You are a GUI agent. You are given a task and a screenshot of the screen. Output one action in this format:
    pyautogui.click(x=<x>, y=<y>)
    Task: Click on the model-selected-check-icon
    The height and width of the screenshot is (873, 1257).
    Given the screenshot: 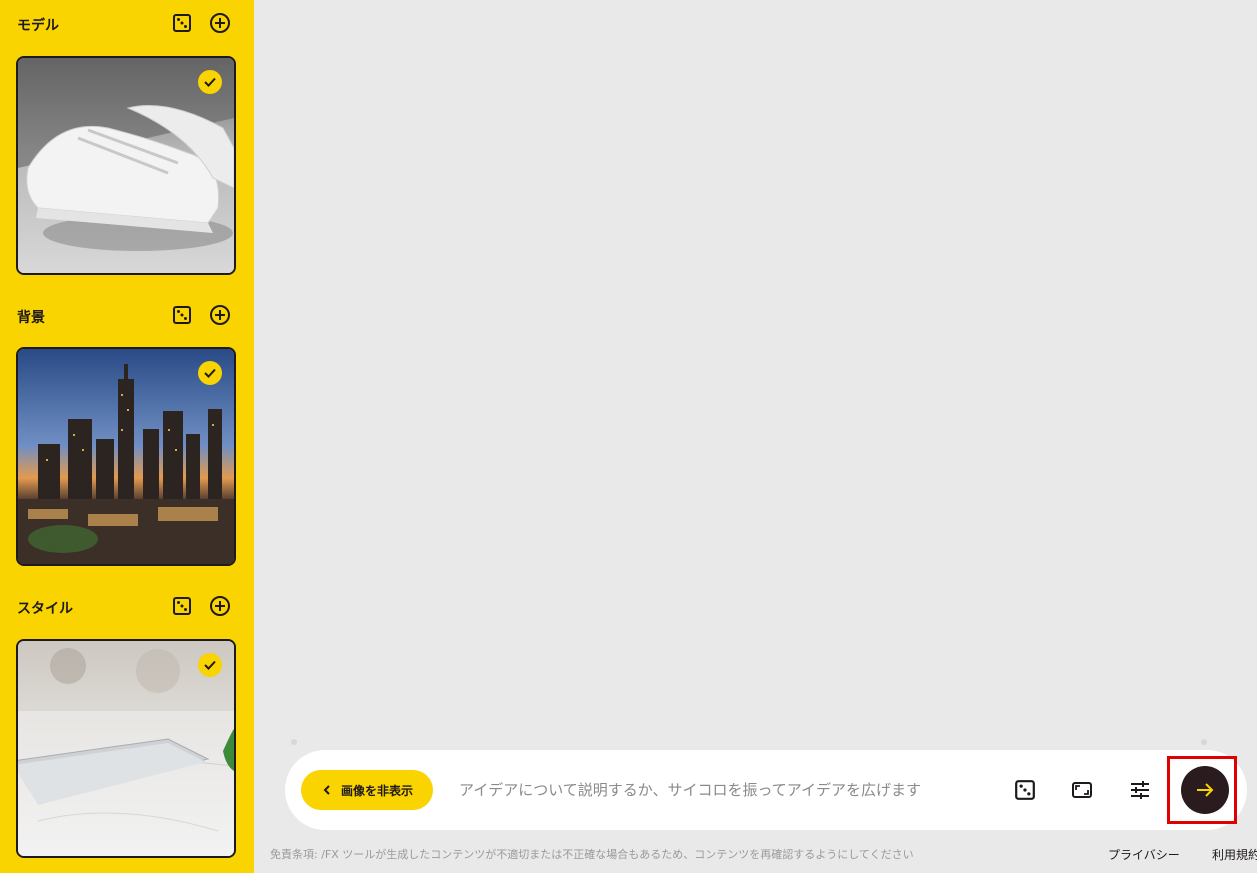 What is the action you would take?
    pyautogui.click(x=210, y=82)
    